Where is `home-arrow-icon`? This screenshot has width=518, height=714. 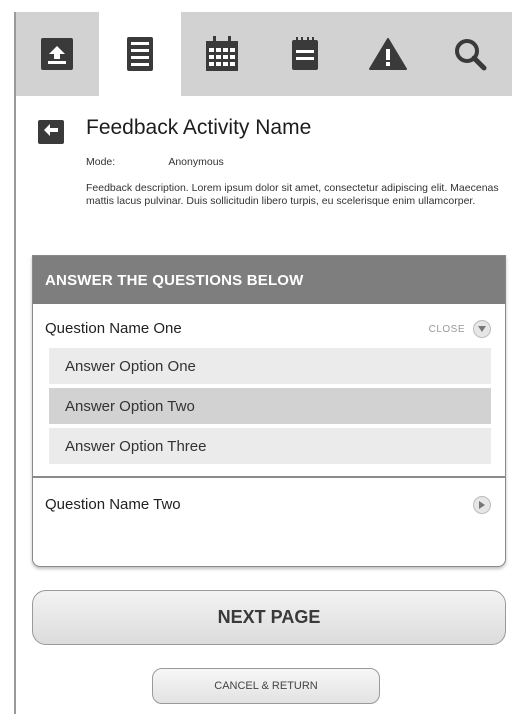
home-arrow-icon is located at coordinates (57, 54).